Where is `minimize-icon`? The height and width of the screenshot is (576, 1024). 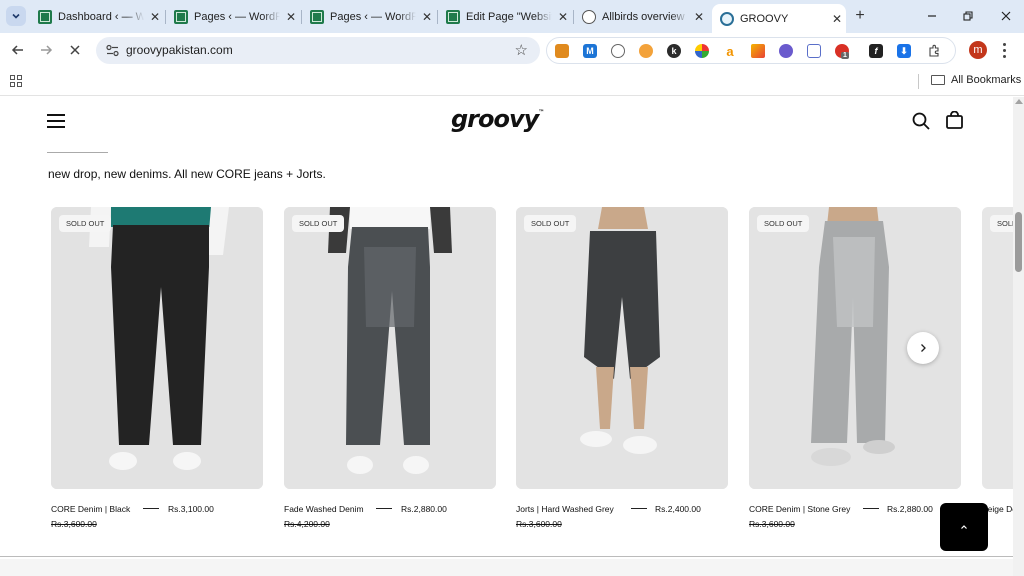
minimize-icon is located at coordinates (932, 16).